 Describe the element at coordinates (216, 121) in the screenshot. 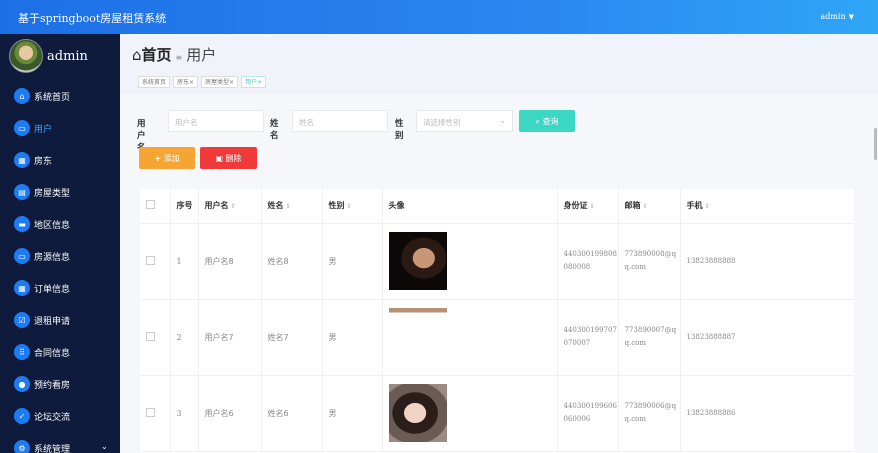

I see `username-input: 用户名` at that location.